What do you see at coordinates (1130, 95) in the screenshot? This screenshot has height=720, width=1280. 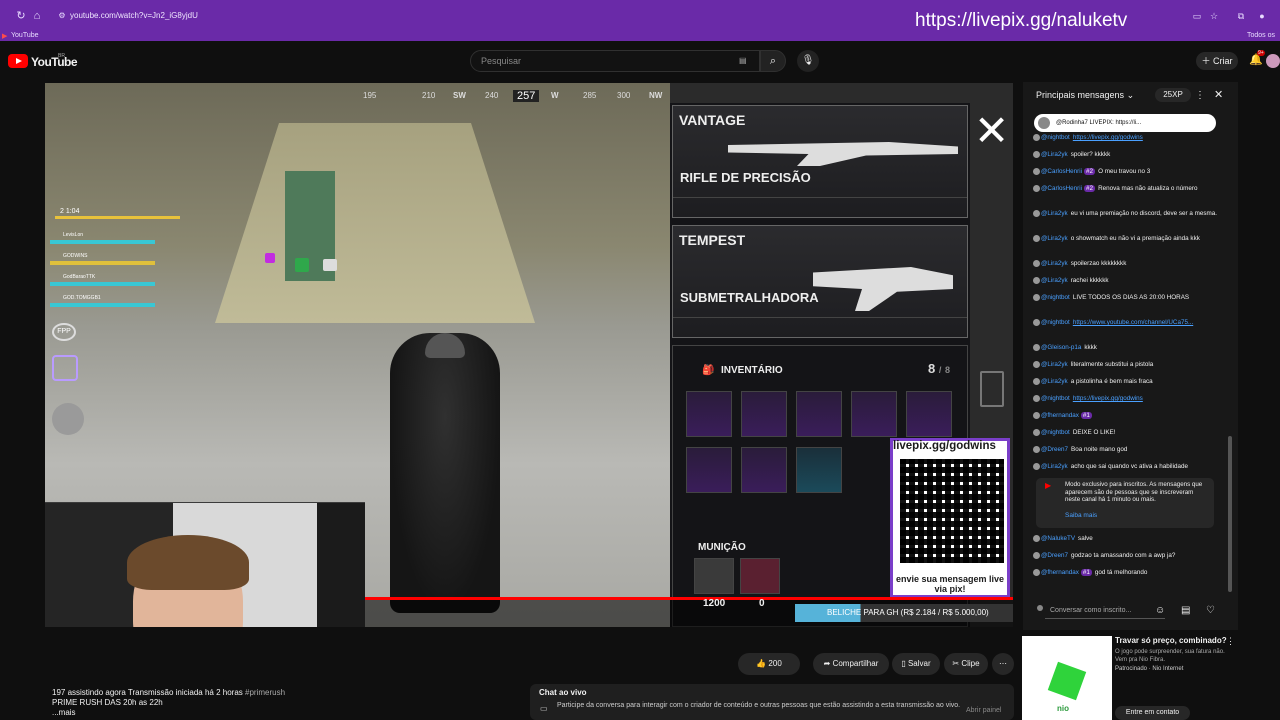 I see `chevron-down-icon: ⌄` at bounding box center [1130, 95].